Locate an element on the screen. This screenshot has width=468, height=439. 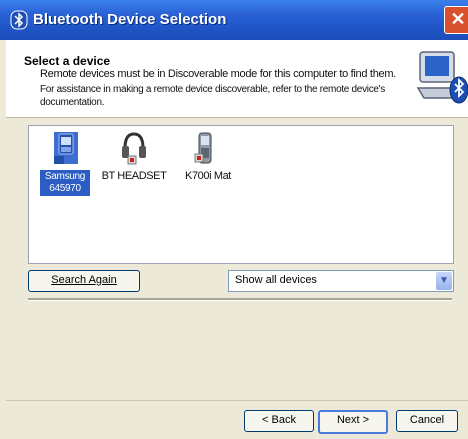
cancel-button: Cancel is located at coordinates (427, 421).